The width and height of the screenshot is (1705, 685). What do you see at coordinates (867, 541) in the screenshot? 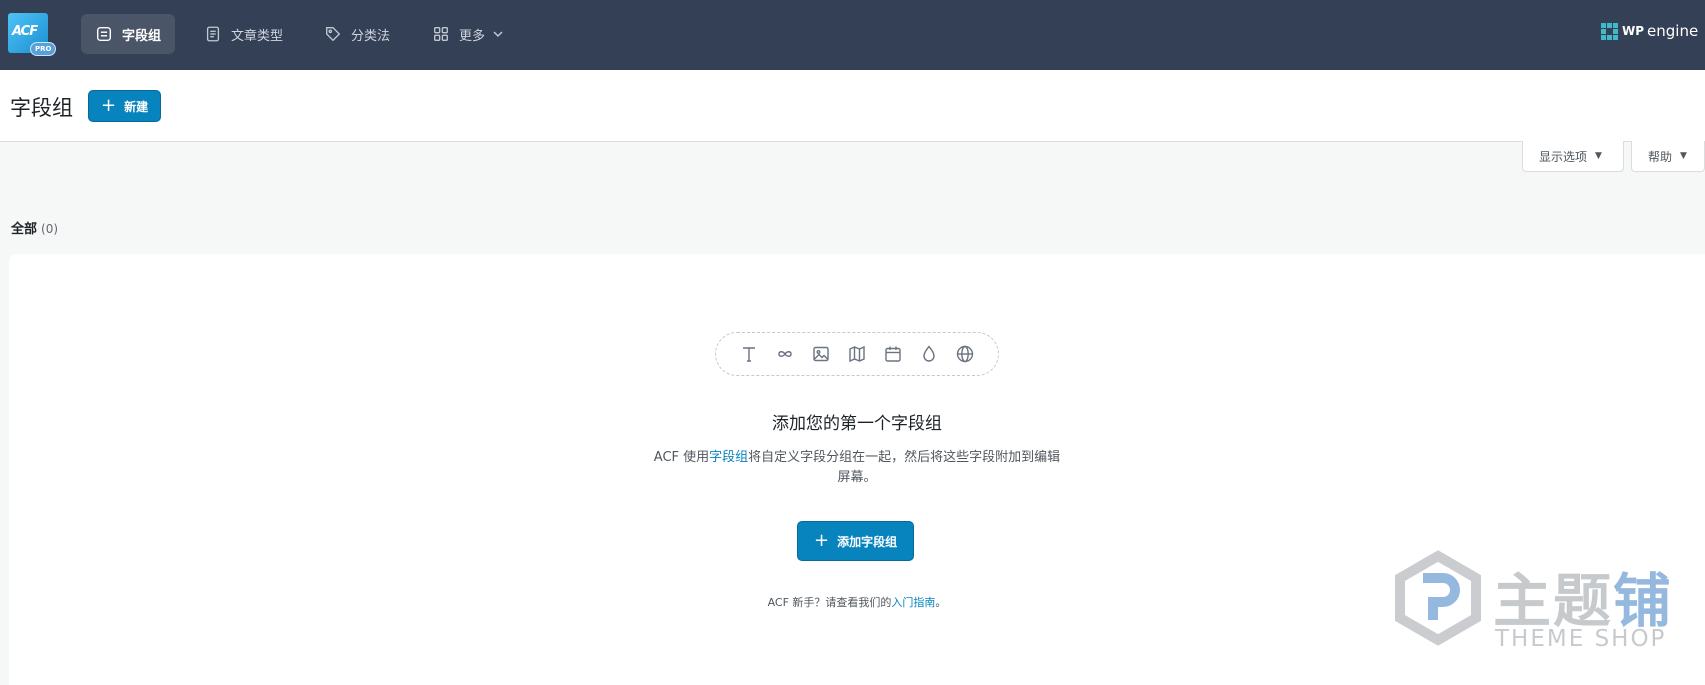
I see `add-button-label: 添加字段组` at bounding box center [867, 541].